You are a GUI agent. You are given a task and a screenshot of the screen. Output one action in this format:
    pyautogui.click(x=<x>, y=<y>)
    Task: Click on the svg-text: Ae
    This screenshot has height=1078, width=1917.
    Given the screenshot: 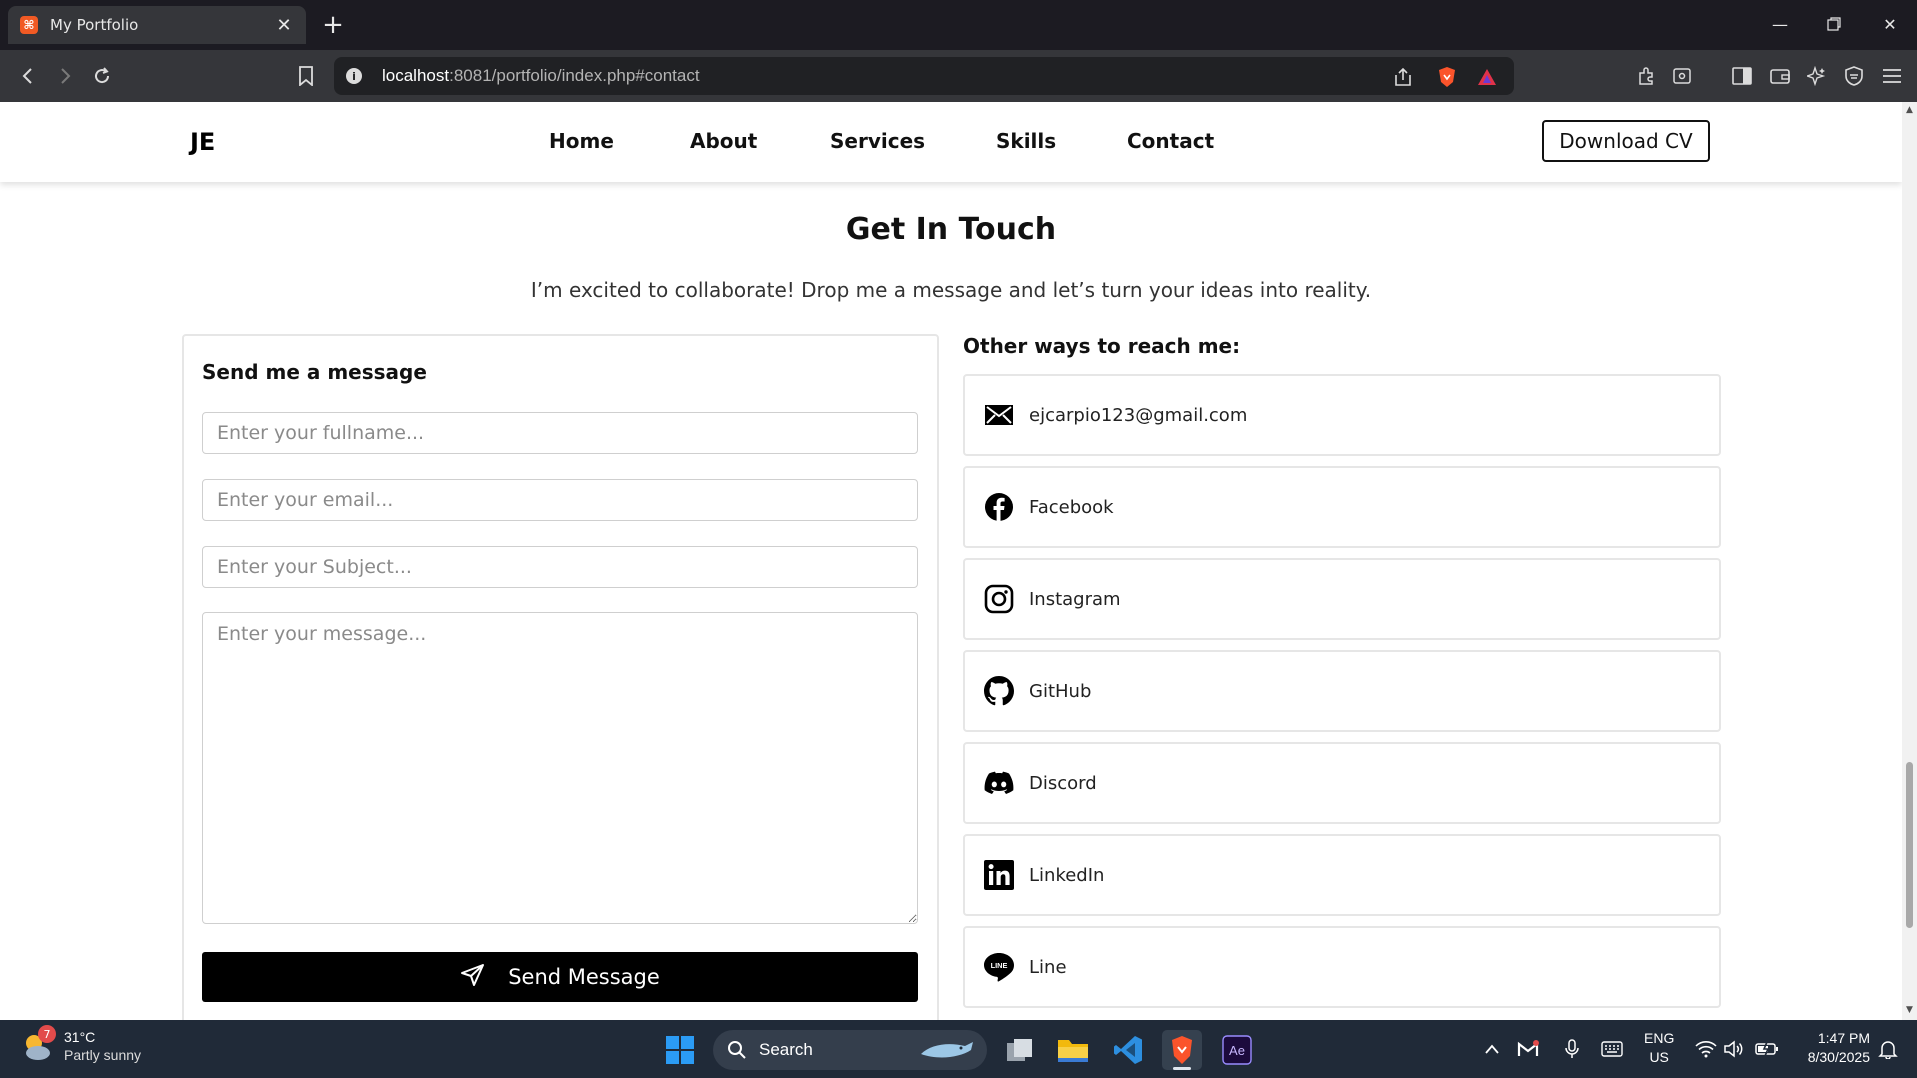 What is the action you would take?
    pyautogui.click(x=1237, y=1050)
    